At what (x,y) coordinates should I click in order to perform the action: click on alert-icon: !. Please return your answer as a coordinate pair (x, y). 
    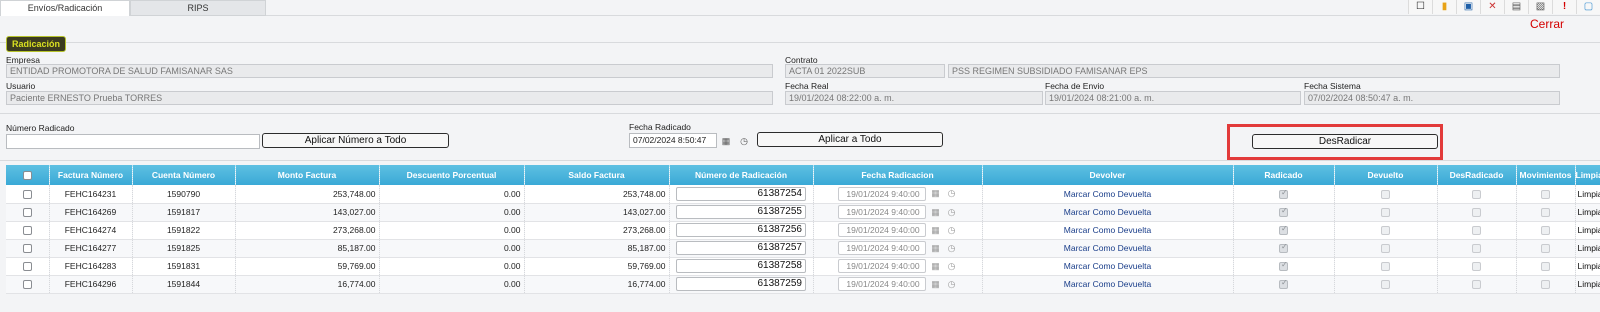
    Looking at the image, I should click on (1564, 7).